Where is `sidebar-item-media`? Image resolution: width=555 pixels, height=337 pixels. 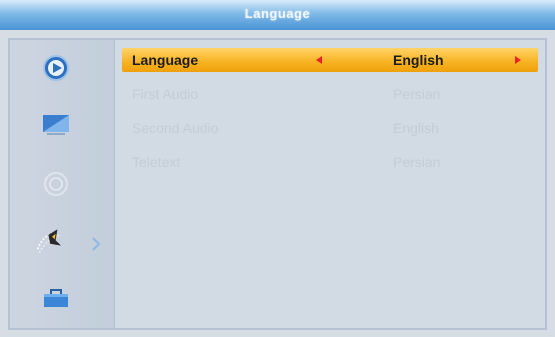
sidebar-item-media is located at coordinates (56, 68).